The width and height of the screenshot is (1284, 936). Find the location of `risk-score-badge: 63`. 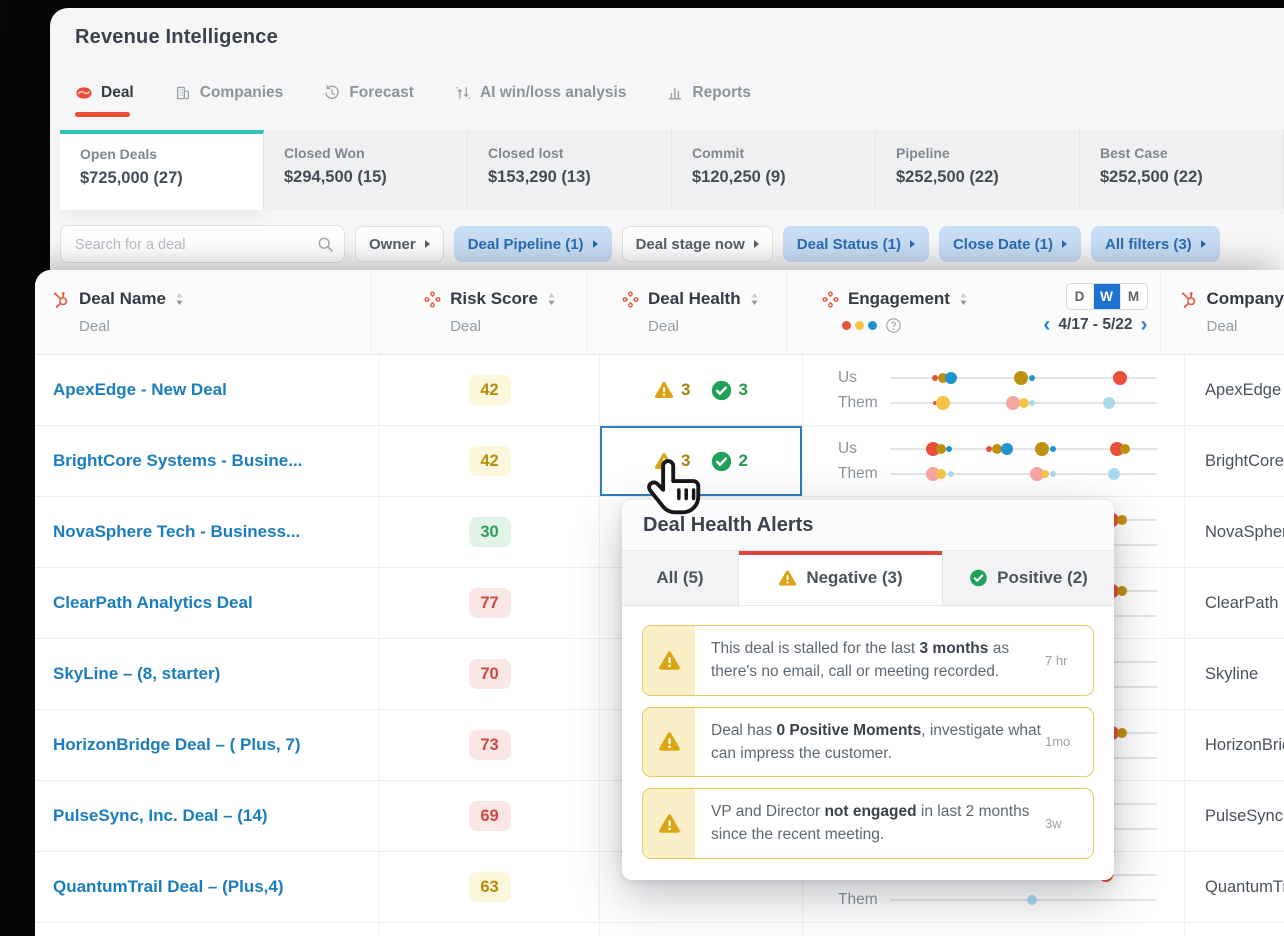

risk-score-badge: 63 is located at coordinates (489, 887).